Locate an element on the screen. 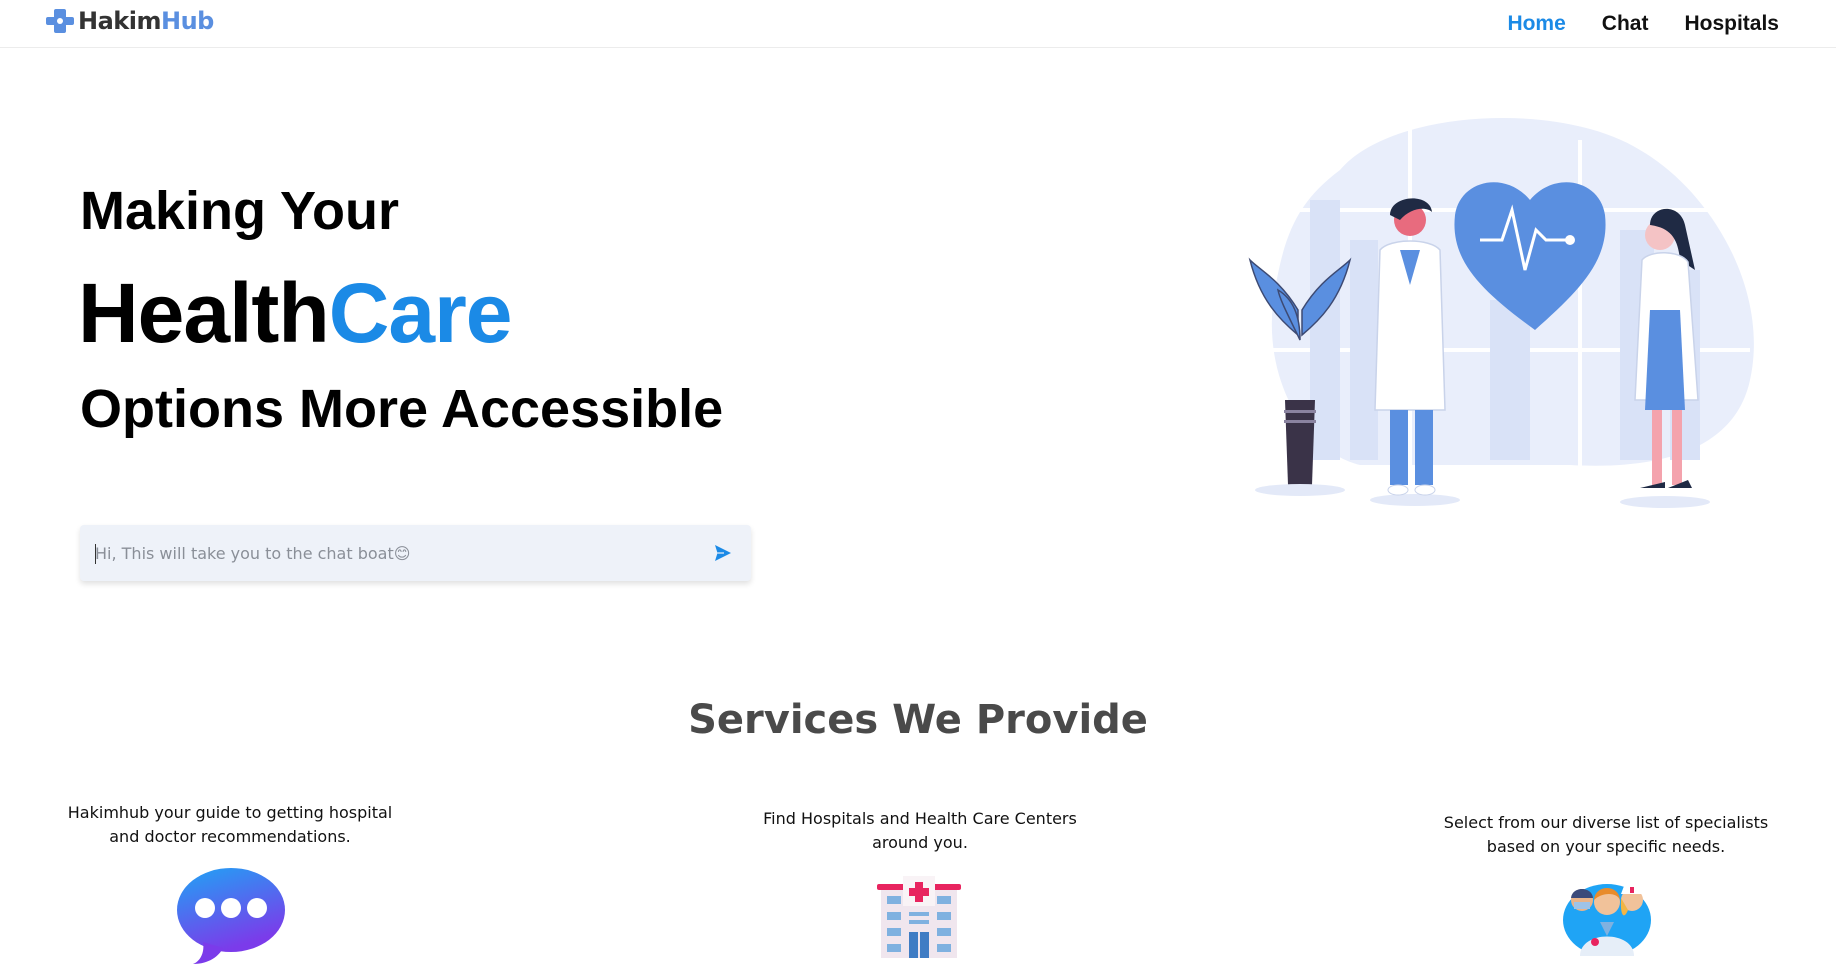 Image resolution: width=1836 pixels, height=970 pixels. chat-bubble-icon is located at coordinates (231, 916).